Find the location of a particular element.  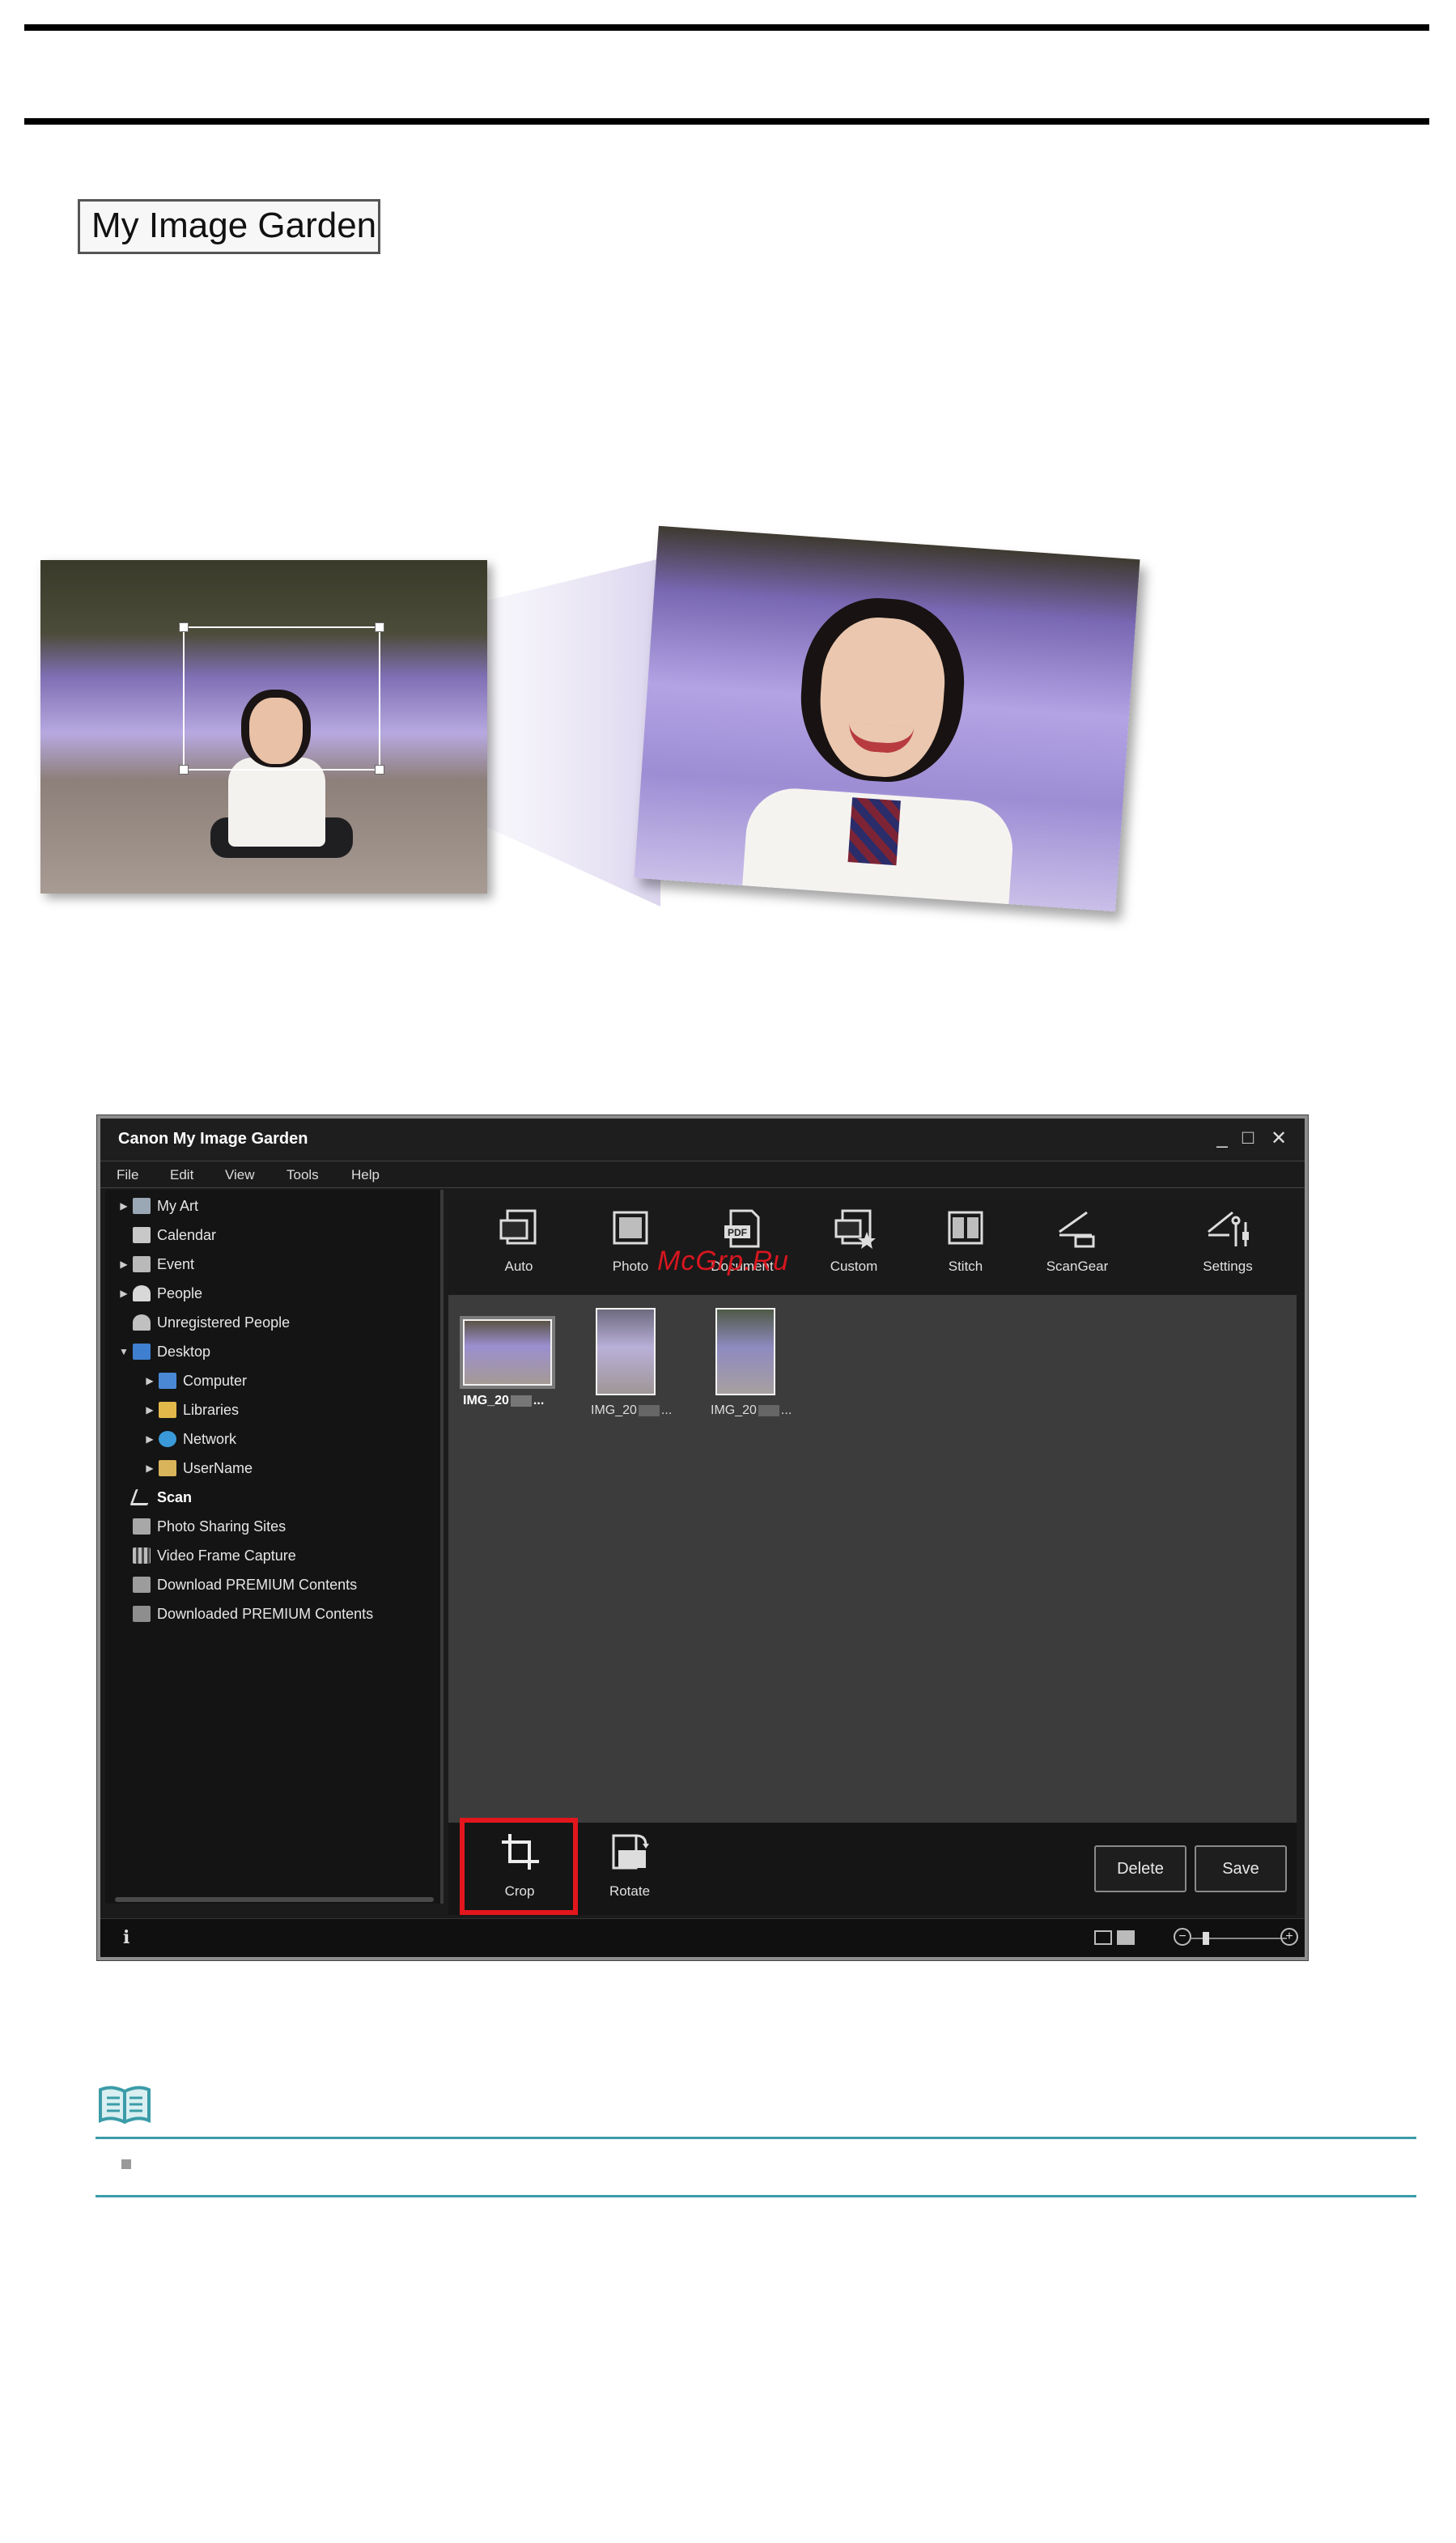

menu-edit: Edit is located at coordinates (181, 1175).